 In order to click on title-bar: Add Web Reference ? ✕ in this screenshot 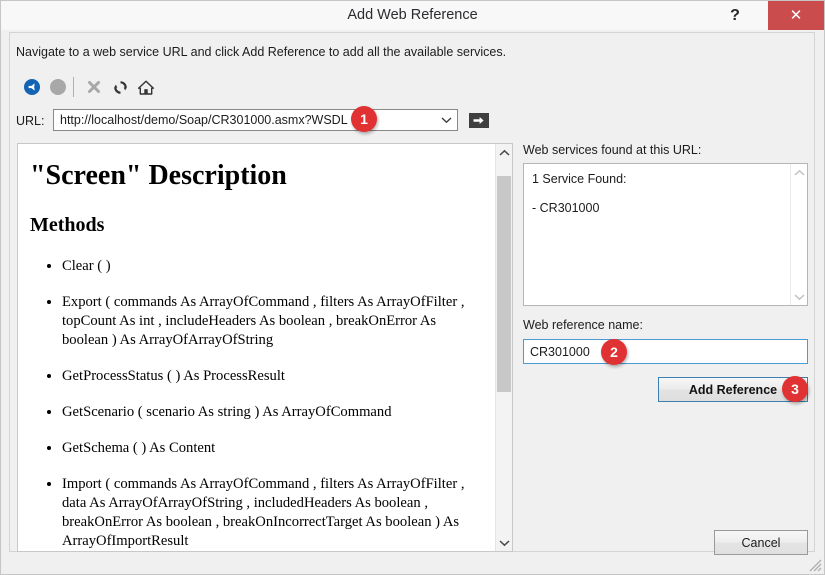, I will do `click(412, 15)`.